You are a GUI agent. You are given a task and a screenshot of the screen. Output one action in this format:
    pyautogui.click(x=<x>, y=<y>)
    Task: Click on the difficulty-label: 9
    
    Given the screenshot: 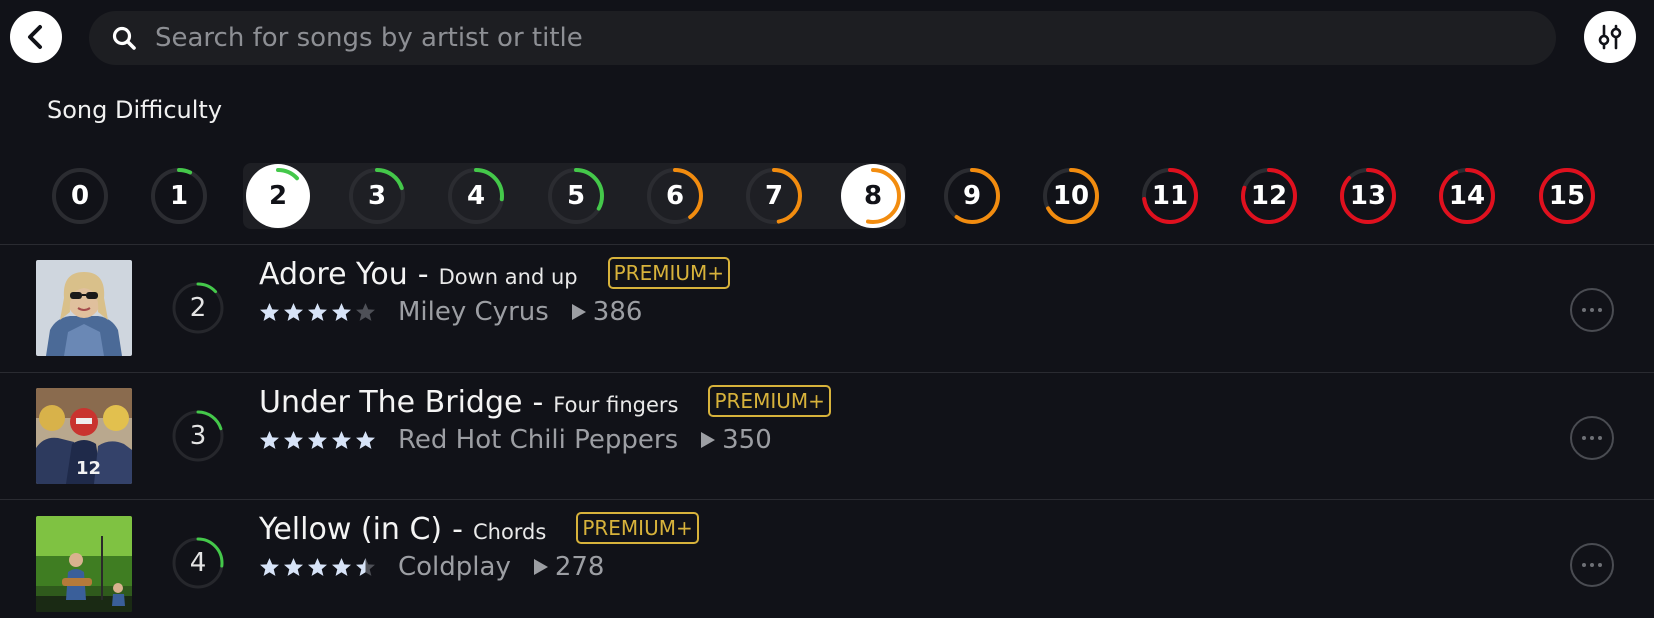 What is the action you would take?
    pyautogui.click(x=972, y=196)
    